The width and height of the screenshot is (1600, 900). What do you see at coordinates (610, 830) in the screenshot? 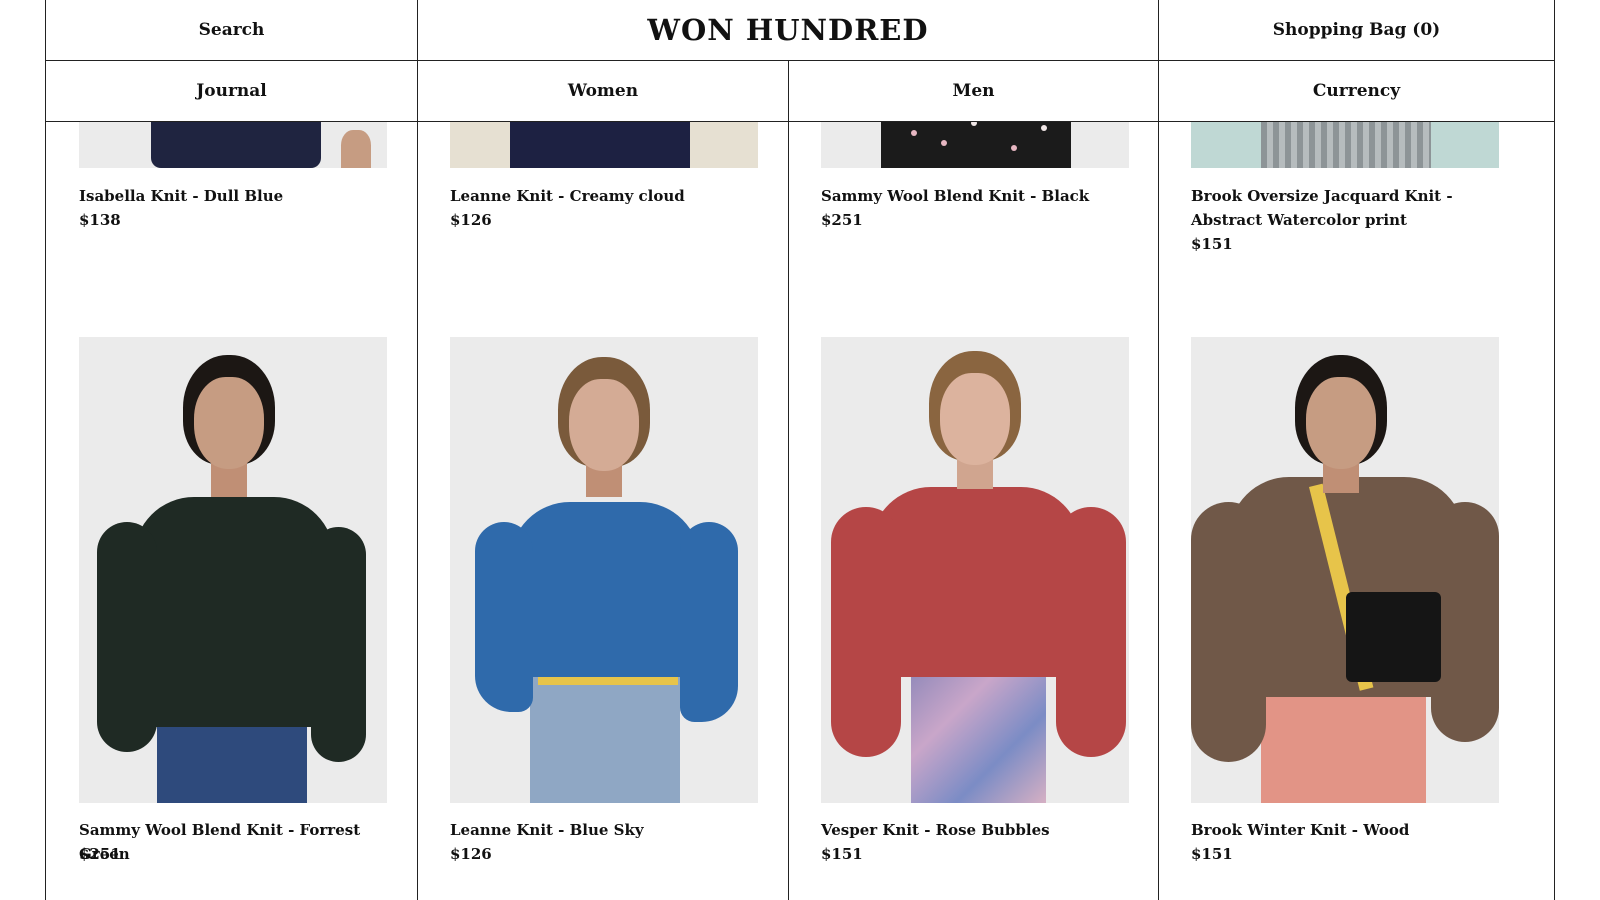
I see `product-name: Leanne Knit - Blue Sky` at bounding box center [610, 830].